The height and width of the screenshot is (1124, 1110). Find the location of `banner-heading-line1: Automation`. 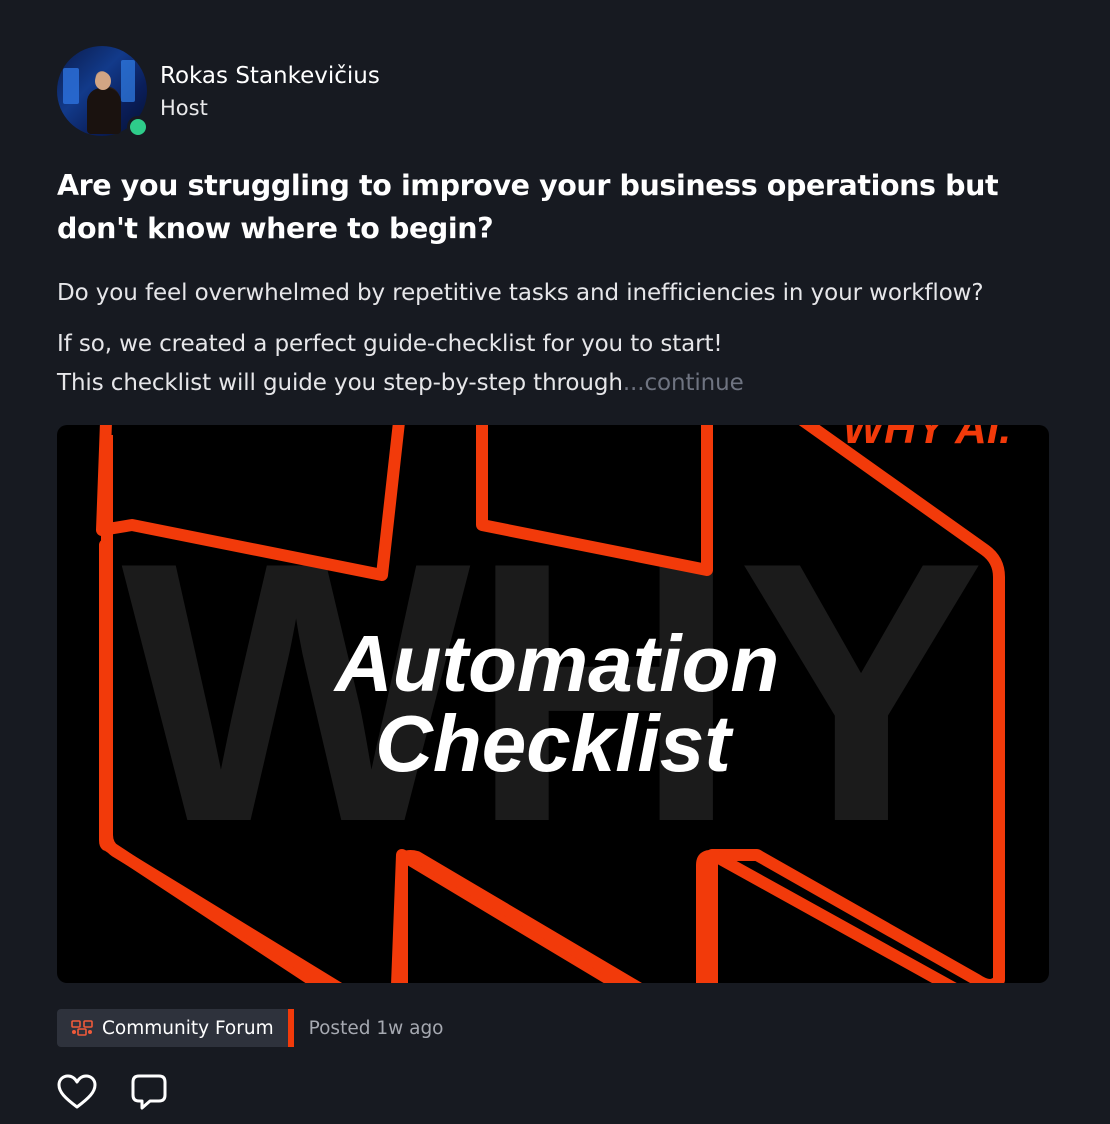

banner-heading-line1: Automation is located at coordinates (556, 663).